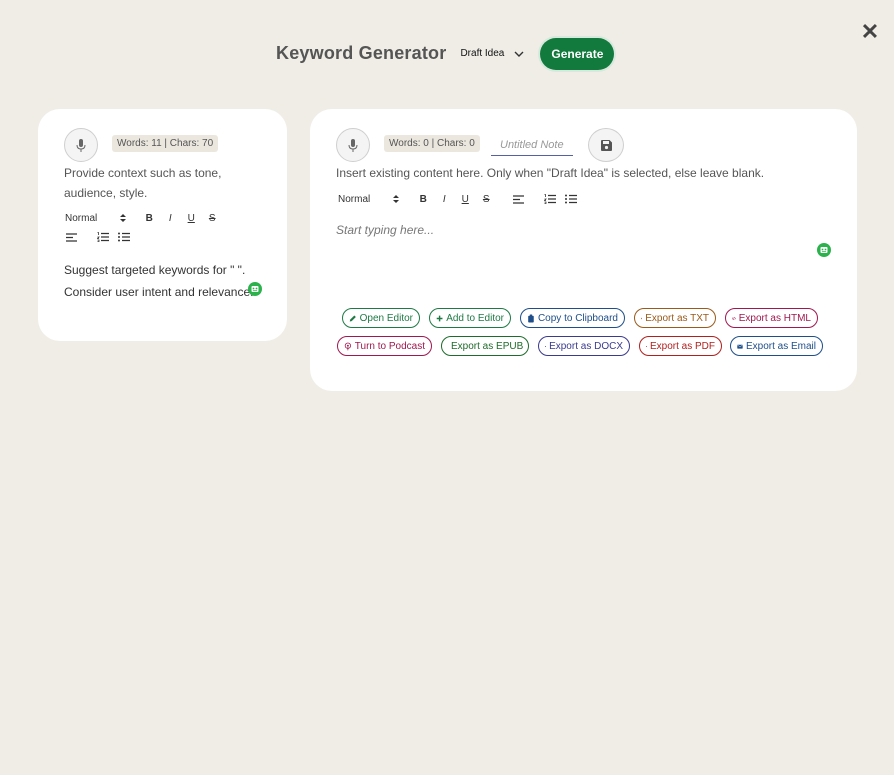 The width and height of the screenshot is (894, 775). Describe the element at coordinates (577, 318) in the screenshot. I see `copy-clipboard-label: Copy to Clipboard` at that location.